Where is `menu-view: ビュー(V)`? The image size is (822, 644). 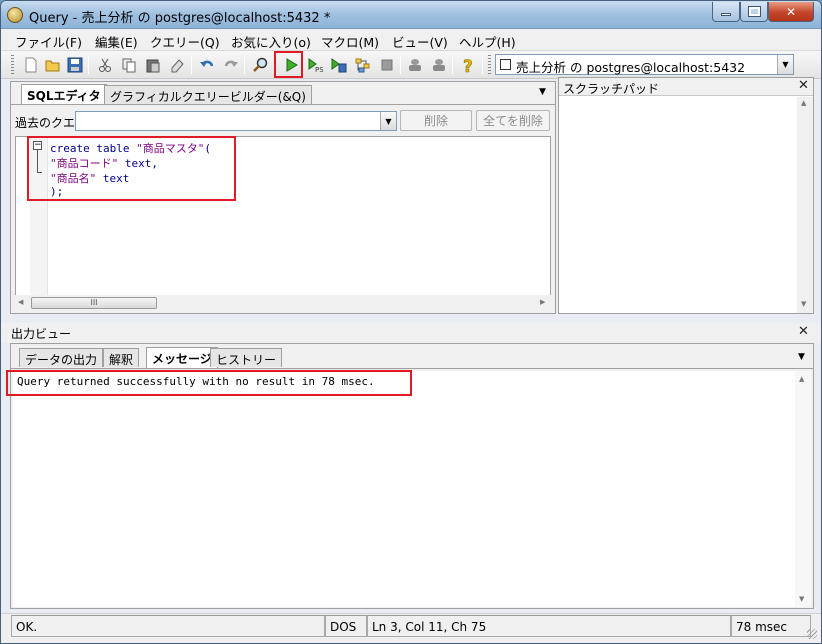 menu-view: ビュー(V) is located at coordinates (420, 41).